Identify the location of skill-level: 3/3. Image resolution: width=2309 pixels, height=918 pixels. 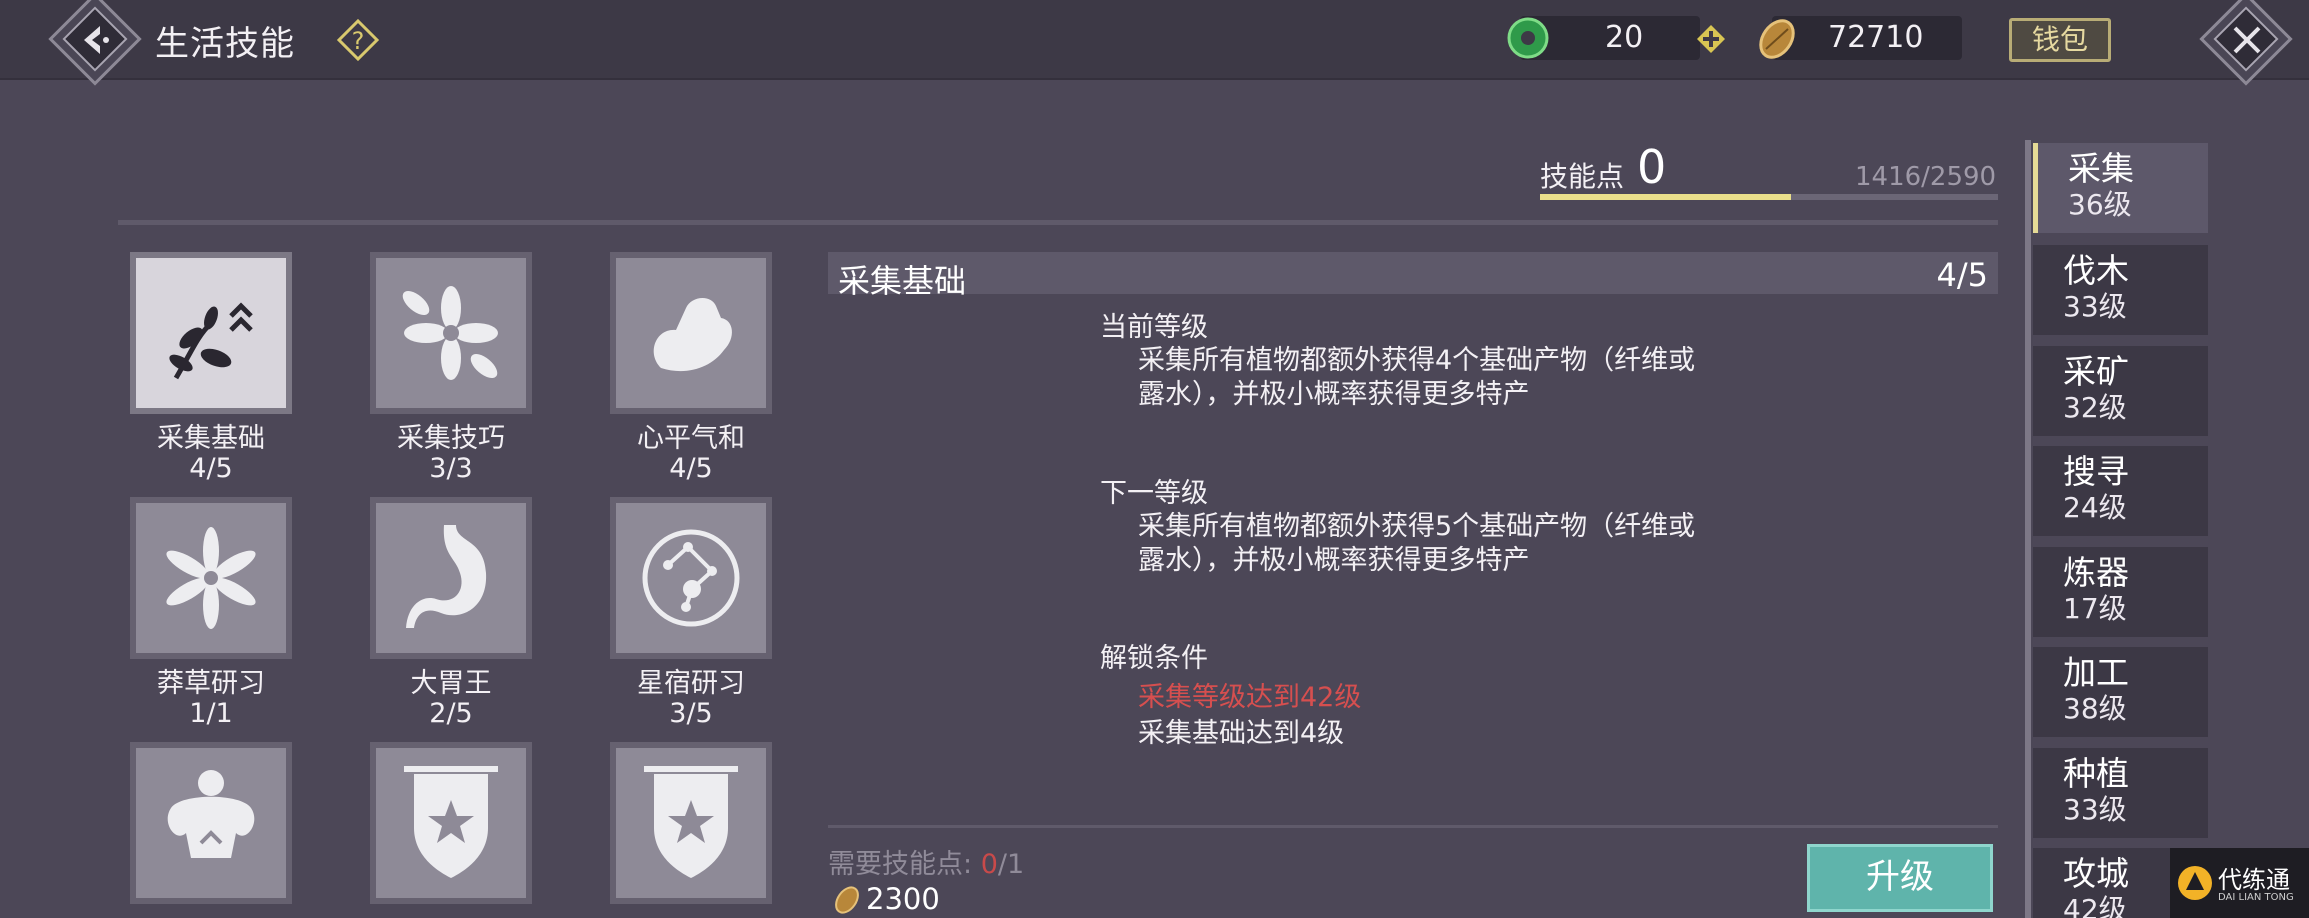
(451, 468).